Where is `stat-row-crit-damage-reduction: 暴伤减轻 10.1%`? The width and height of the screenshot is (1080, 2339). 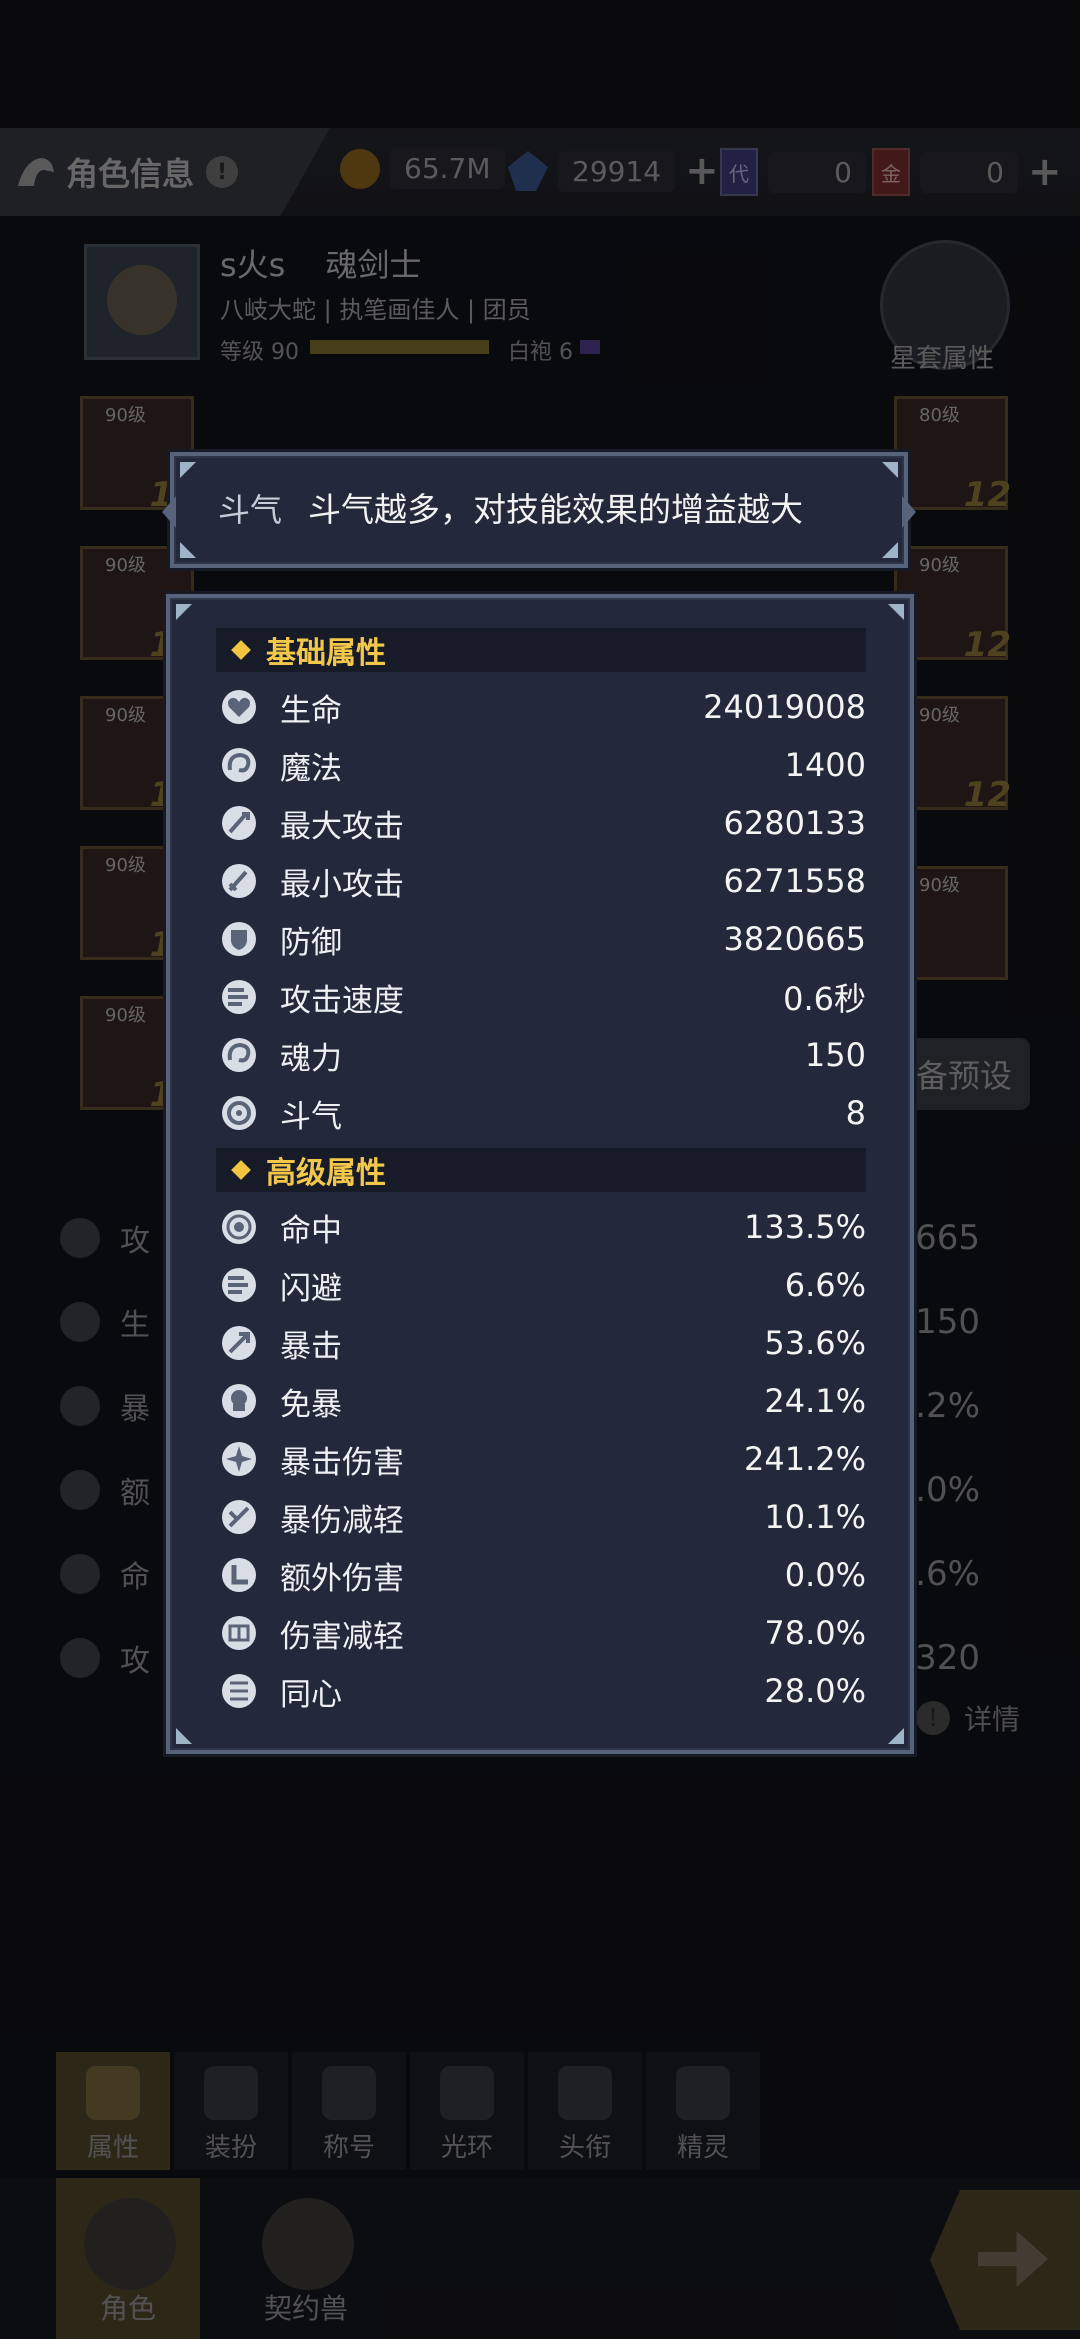
stat-row-crit-damage-reduction: 暴伤减轻 10.1% is located at coordinates (543, 1517).